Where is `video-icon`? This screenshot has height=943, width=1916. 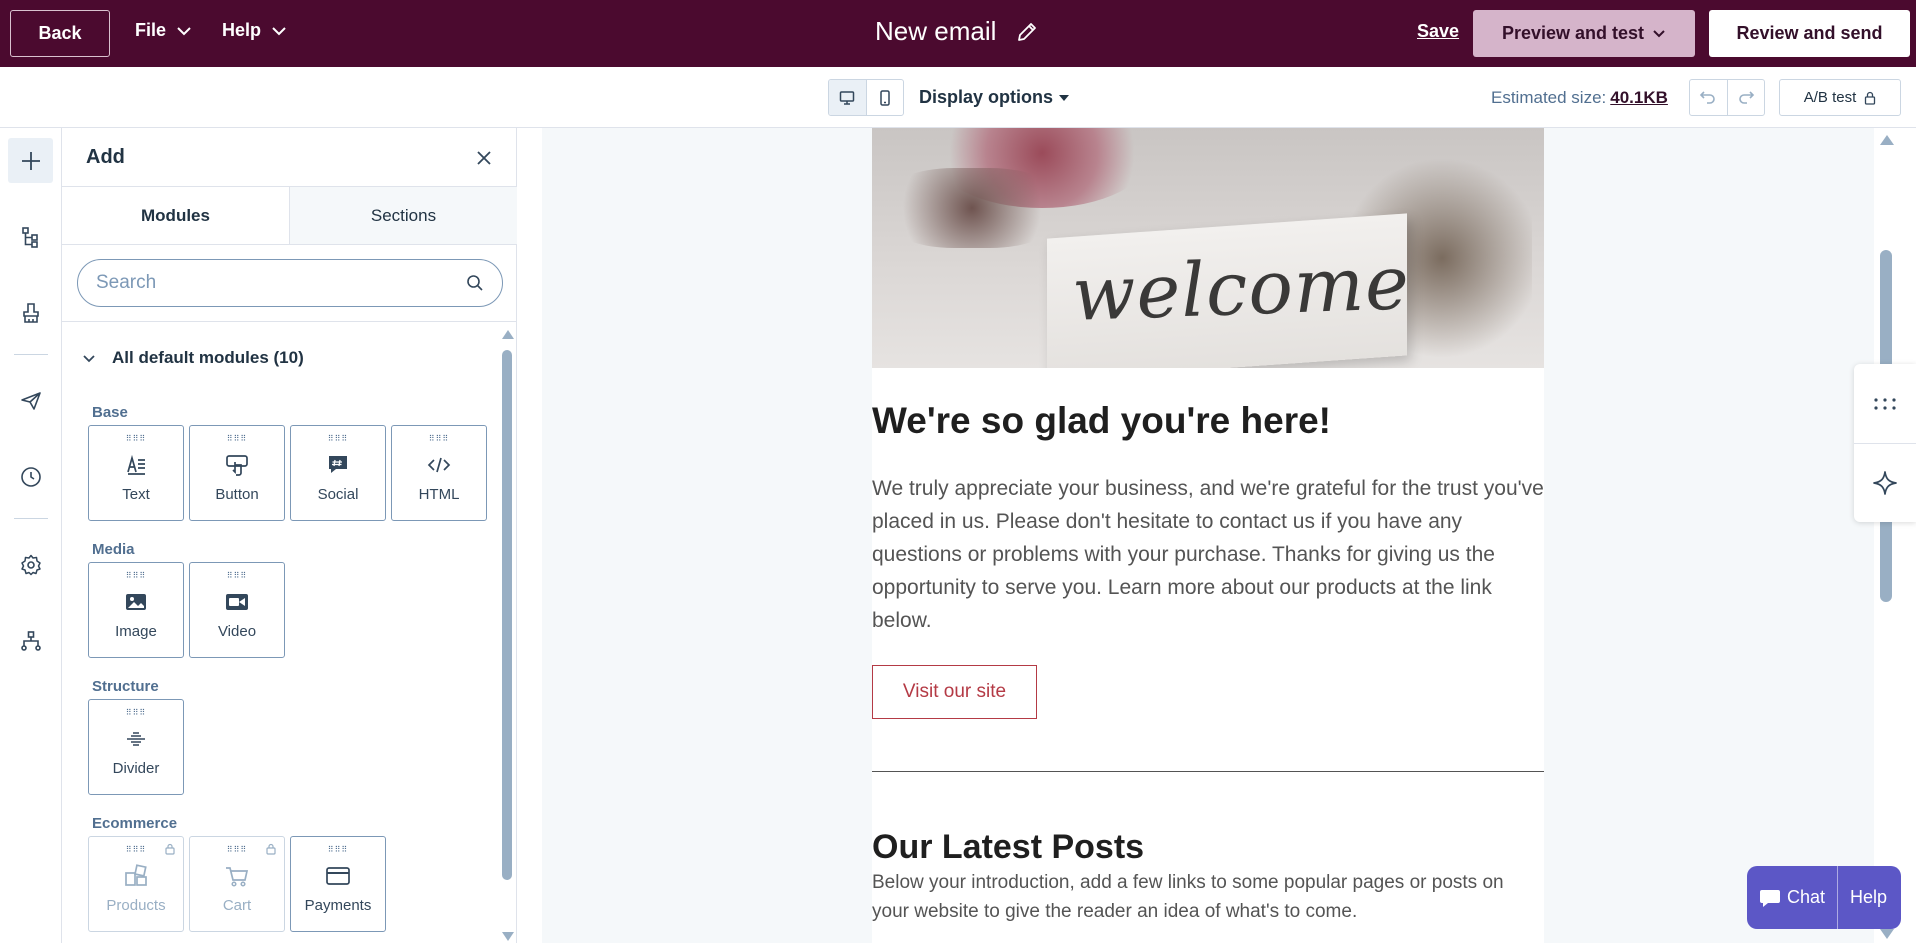 video-icon is located at coordinates (237, 602).